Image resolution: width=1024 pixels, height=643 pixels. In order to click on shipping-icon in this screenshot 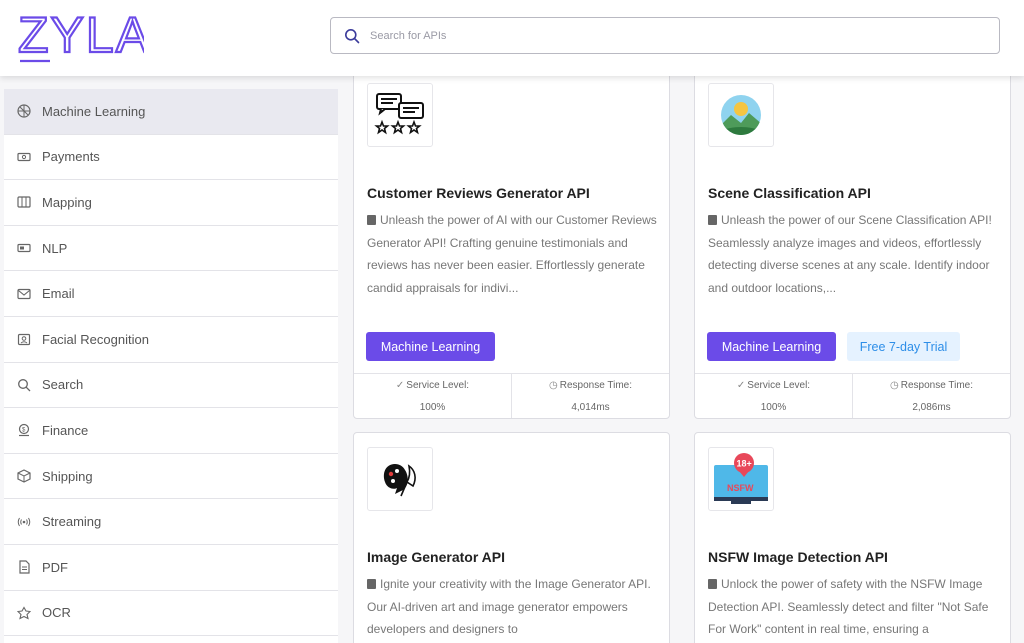, I will do `click(24, 476)`.